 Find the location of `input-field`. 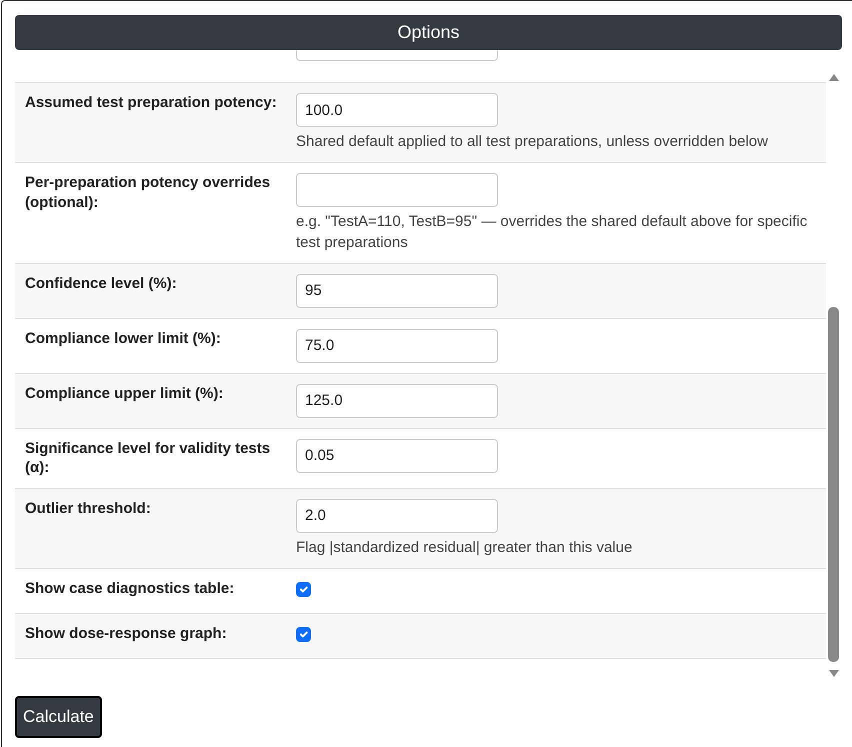

input-field is located at coordinates (397, 190).